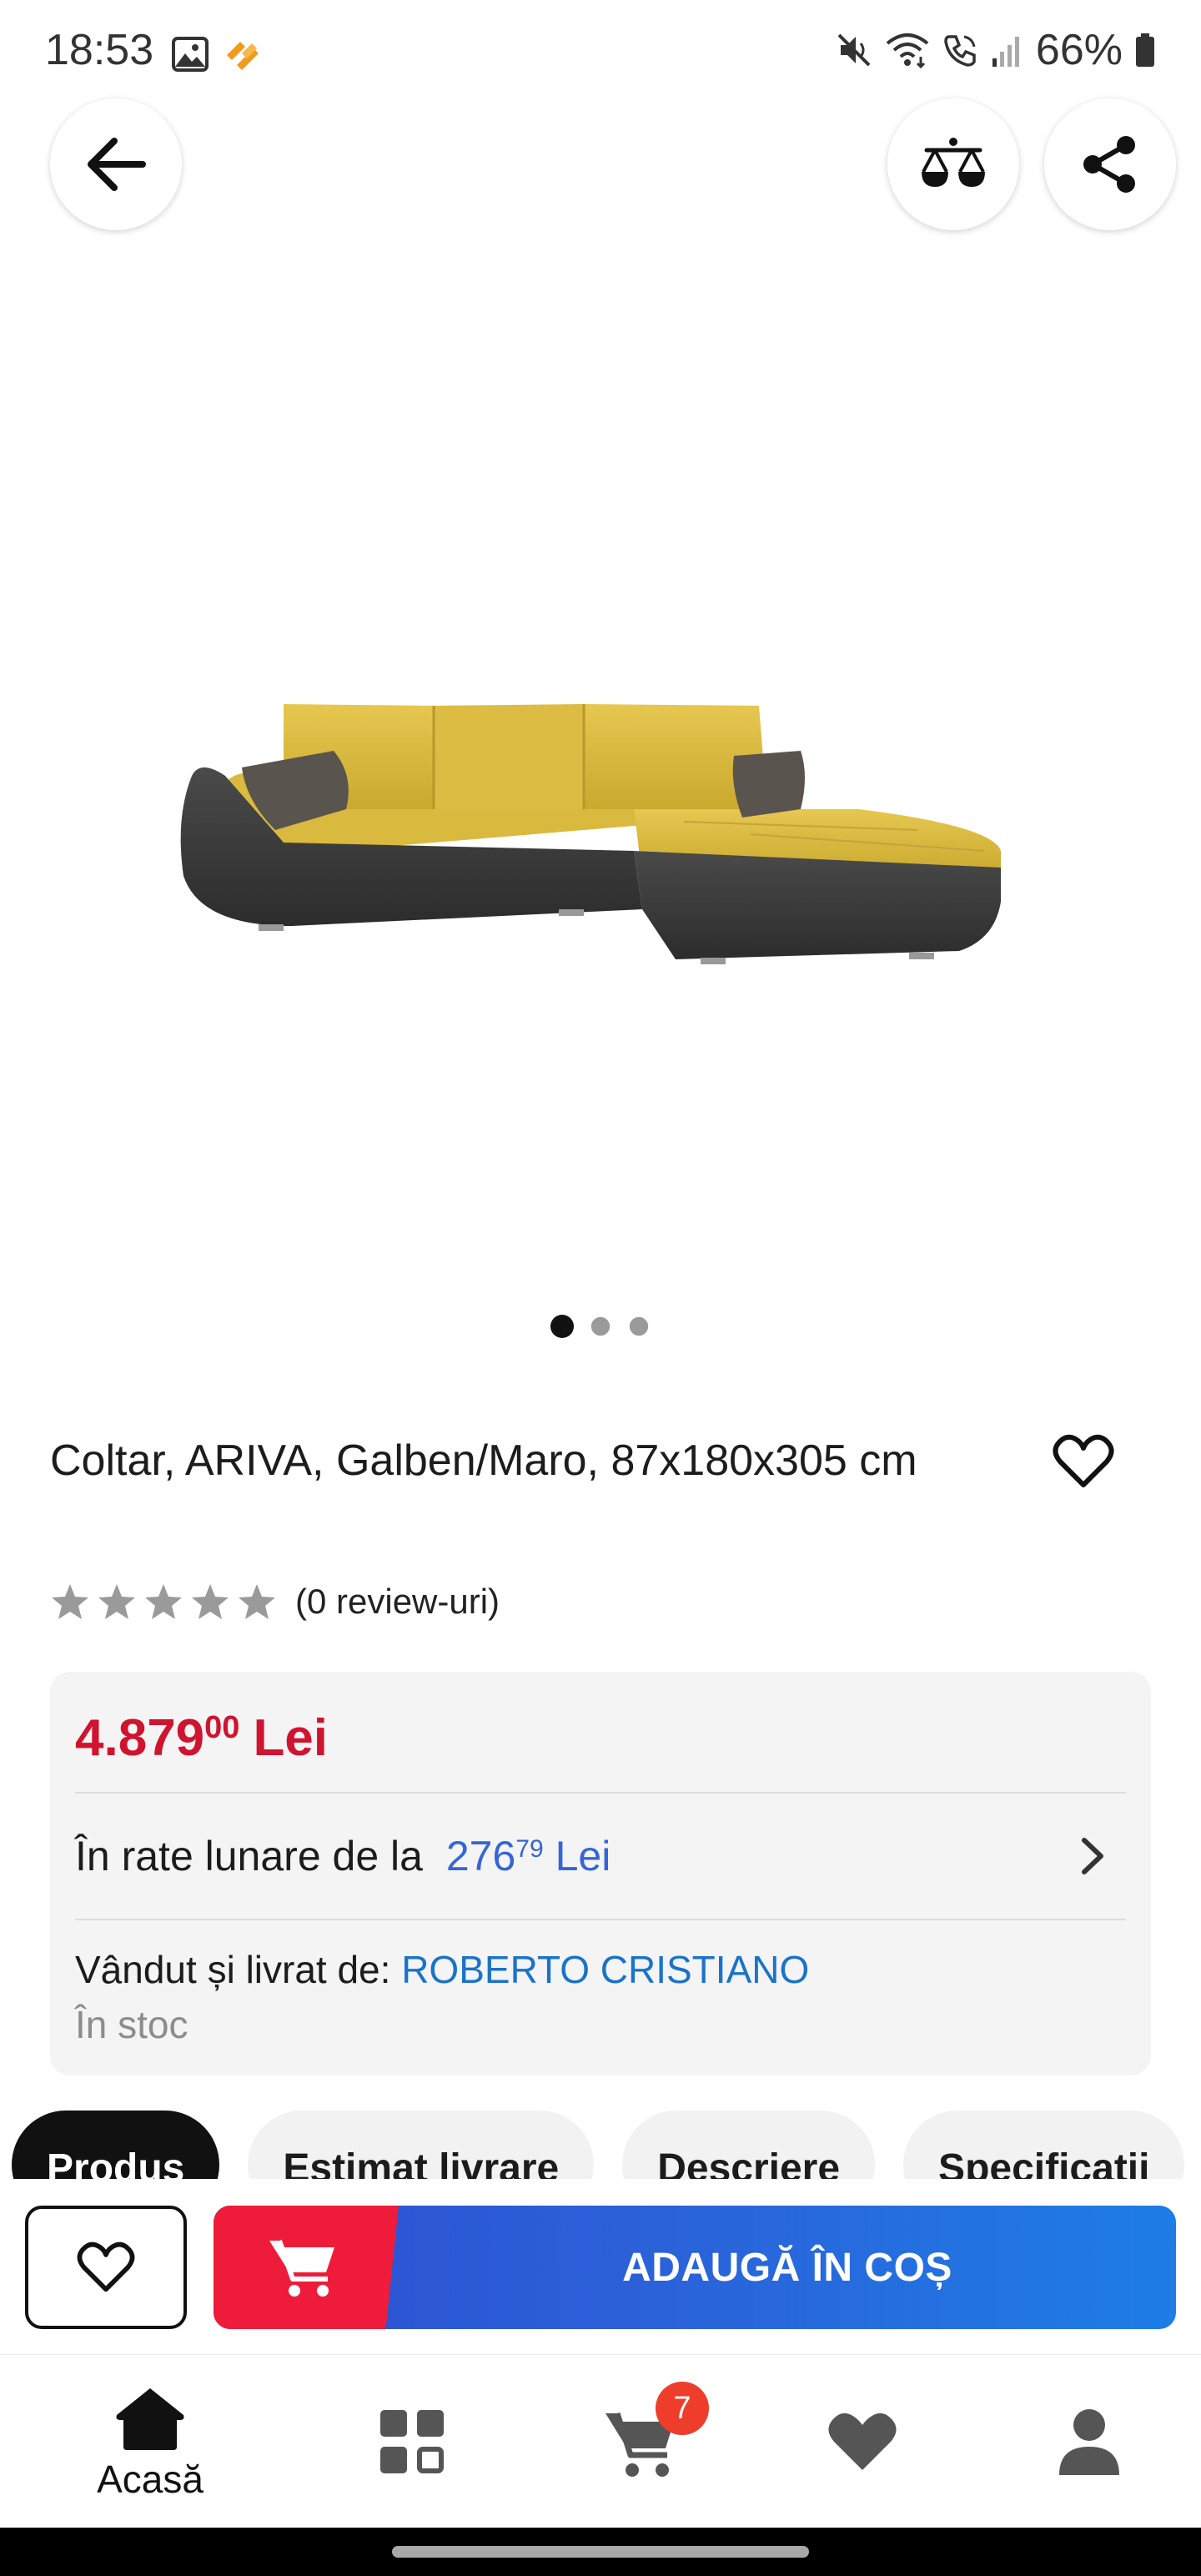 Image resolution: width=1201 pixels, height=2576 pixels. Describe the element at coordinates (960, 51) in the screenshot. I see `call-icon` at that location.